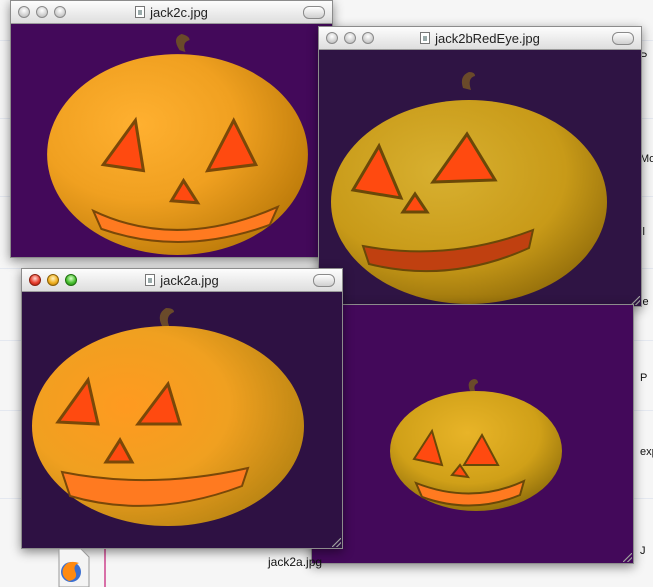 Image resolution: width=653 pixels, height=587 pixels. I want to click on desktop-label-7: J, so click(643, 551).